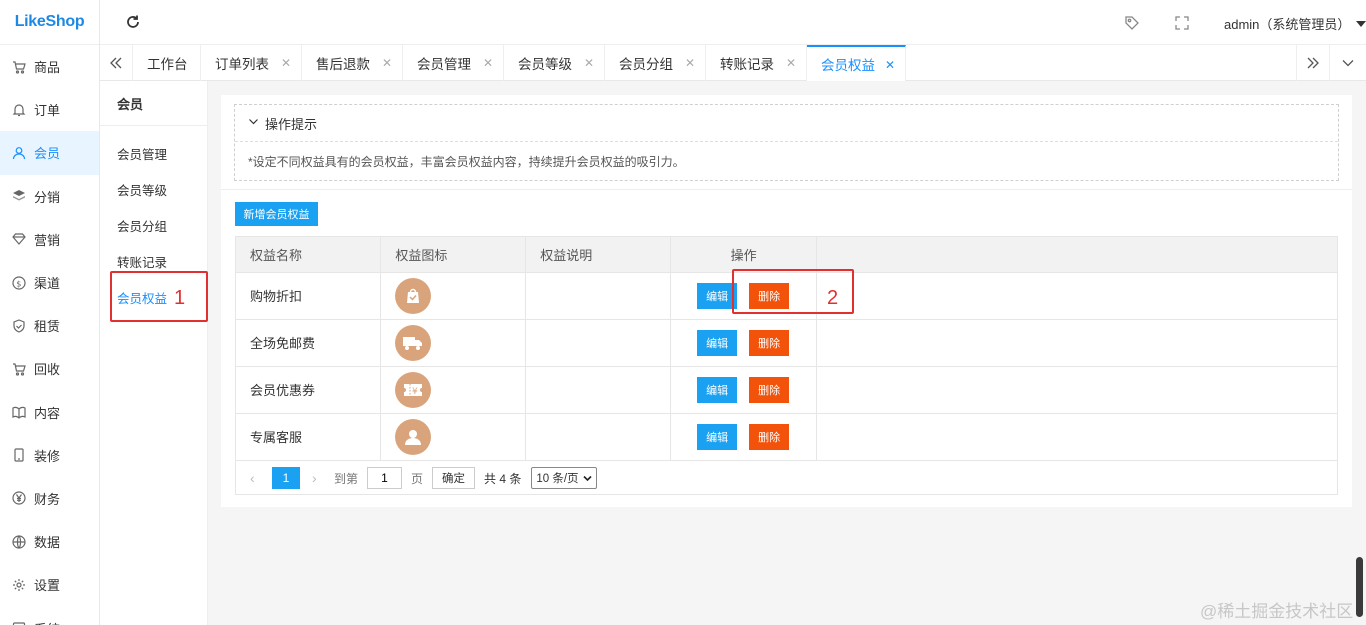 This screenshot has width=1366, height=625. What do you see at coordinates (1312, 63) in the screenshot?
I see `tab-scroll-right-icon` at bounding box center [1312, 63].